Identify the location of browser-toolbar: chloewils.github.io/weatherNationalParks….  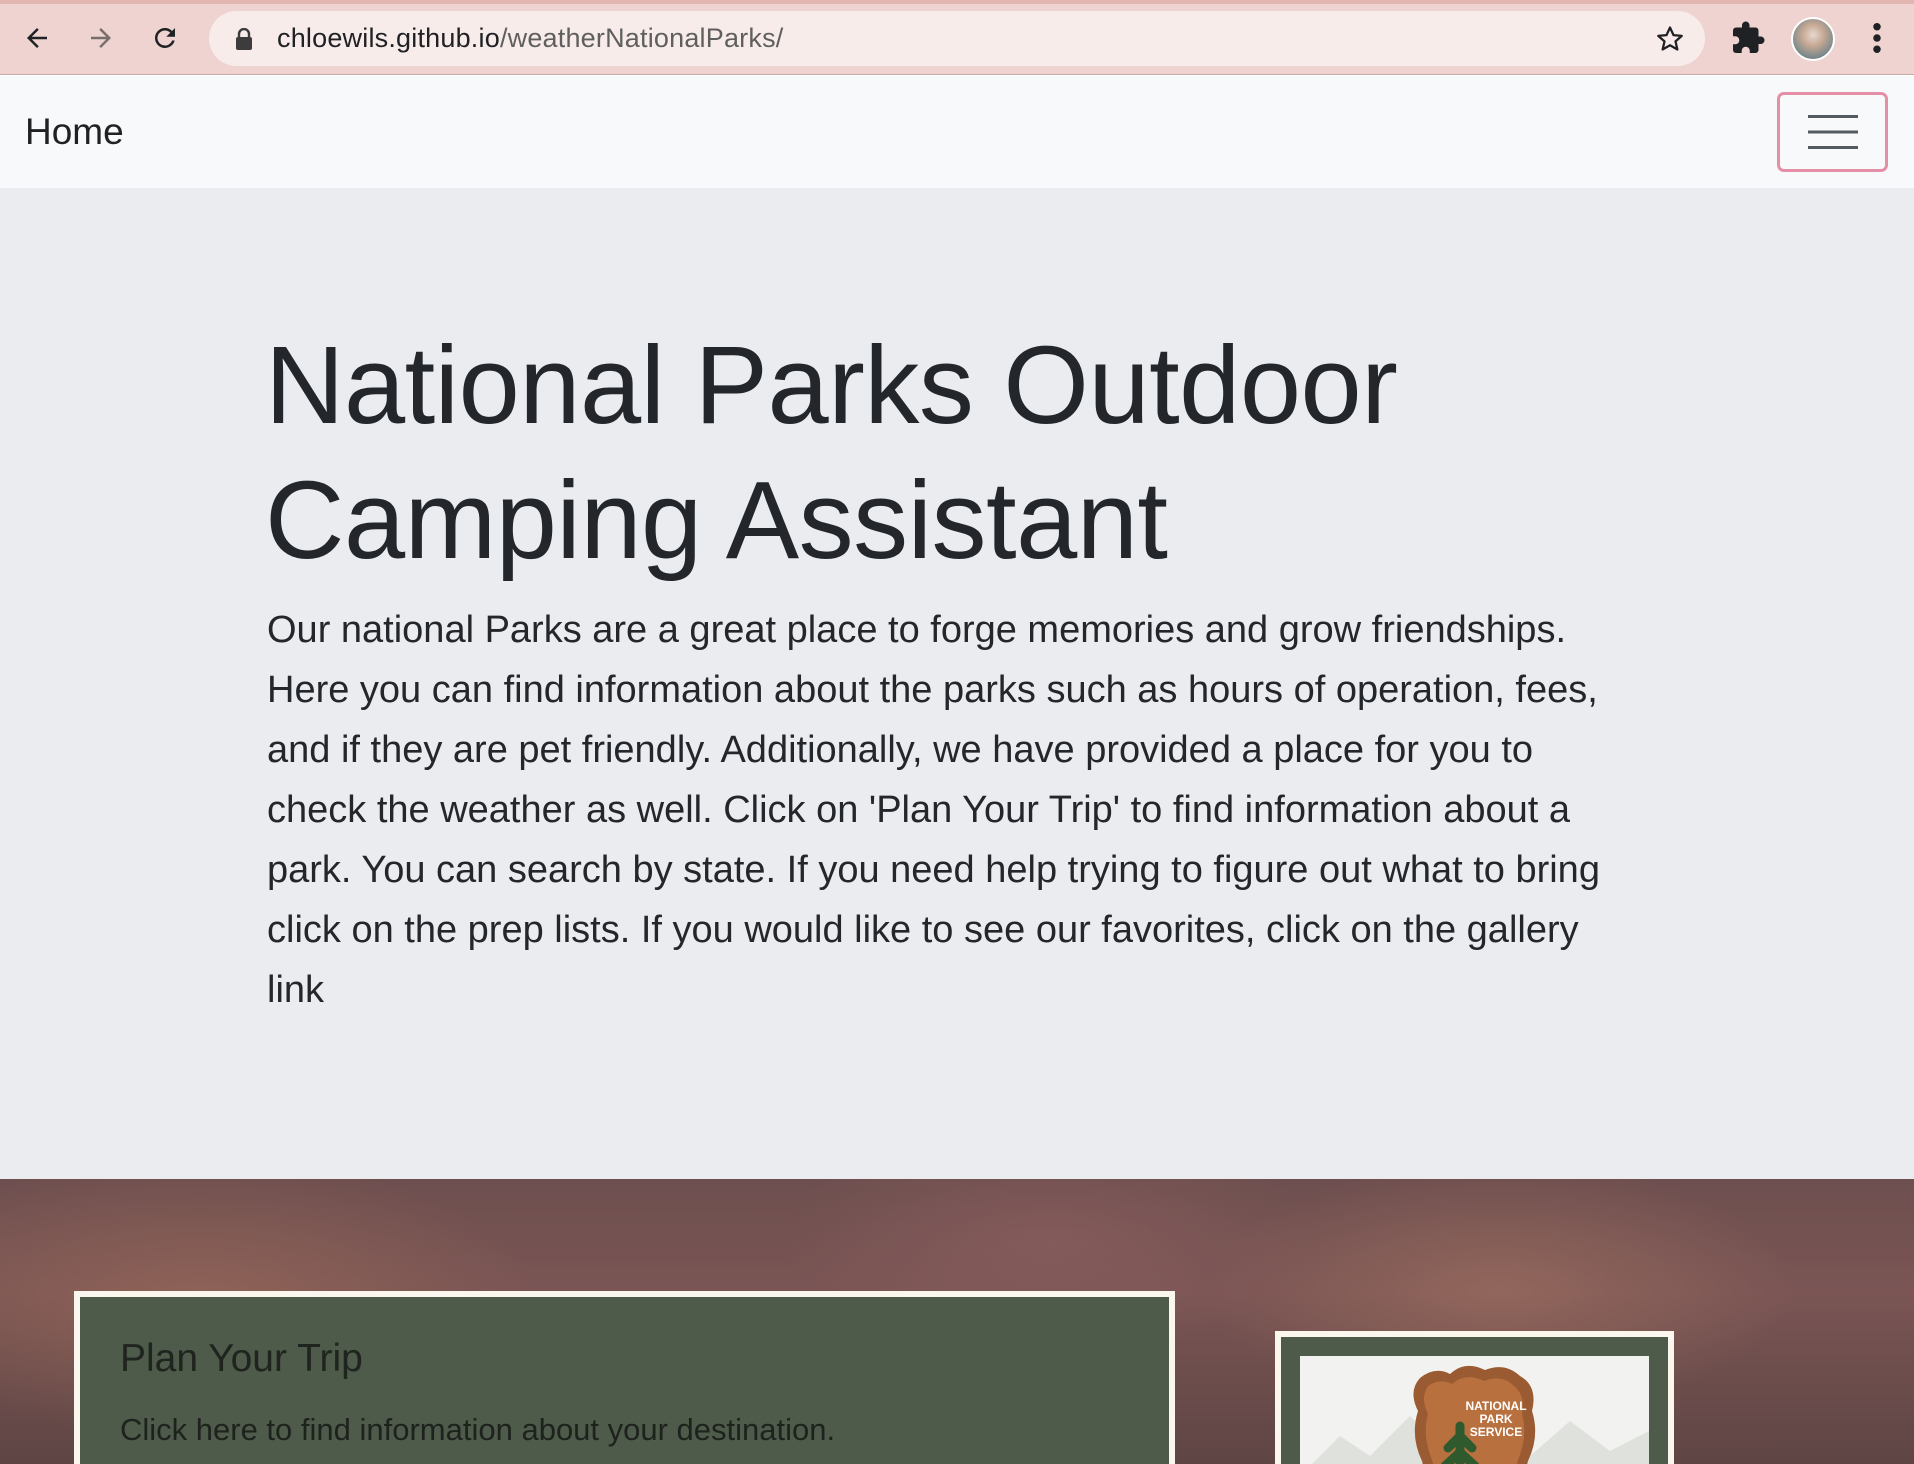
(957, 37).